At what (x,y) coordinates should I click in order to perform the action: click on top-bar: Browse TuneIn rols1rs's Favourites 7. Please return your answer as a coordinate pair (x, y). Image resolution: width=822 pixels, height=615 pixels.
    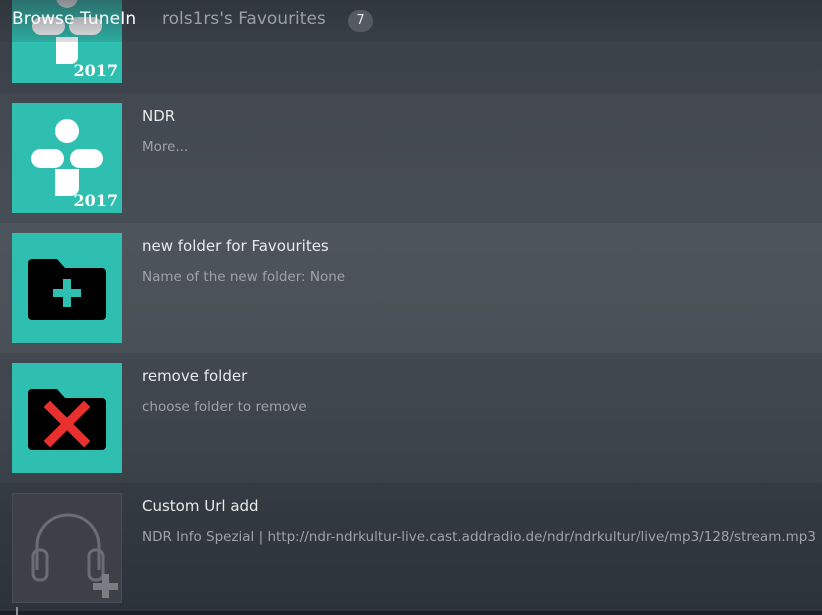
    Looking at the image, I should click on (411, 21).